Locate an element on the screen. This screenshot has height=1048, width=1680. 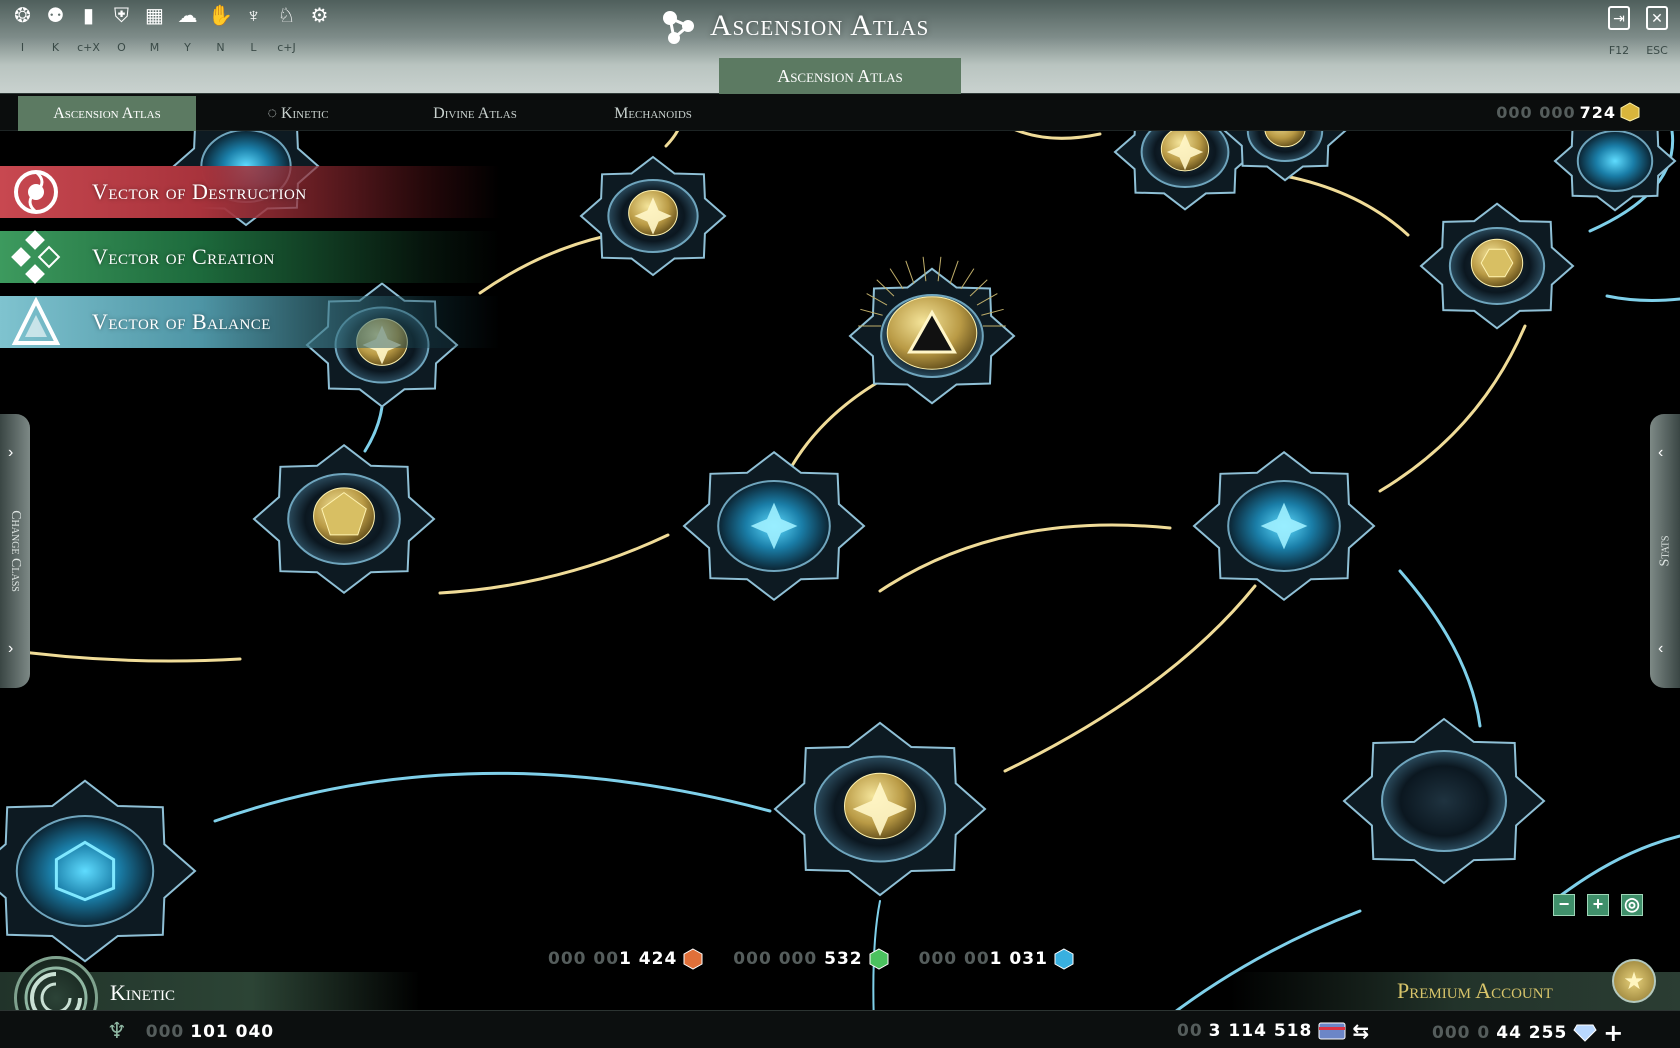
hotkey-label: F12 is located at coordinates (1619, 50).